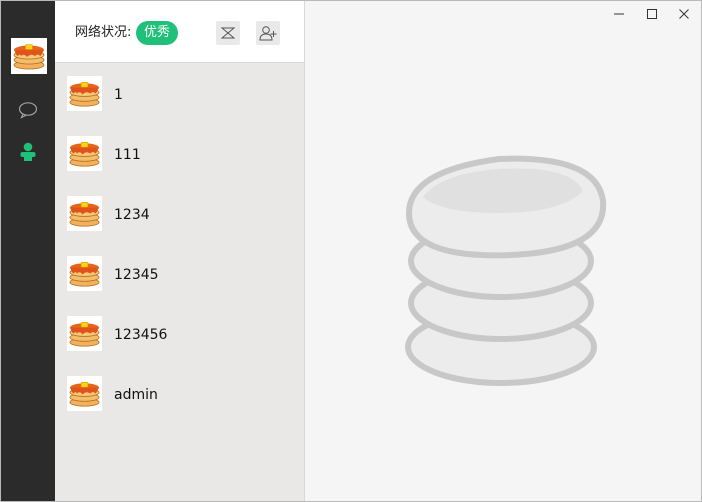 Image resolution: width=702 pixels, height=502 pixels. What do you see at coordinates (132, 215) in the screenshot?
I see `contact-name: 1234` at bounding box center [132, 215].